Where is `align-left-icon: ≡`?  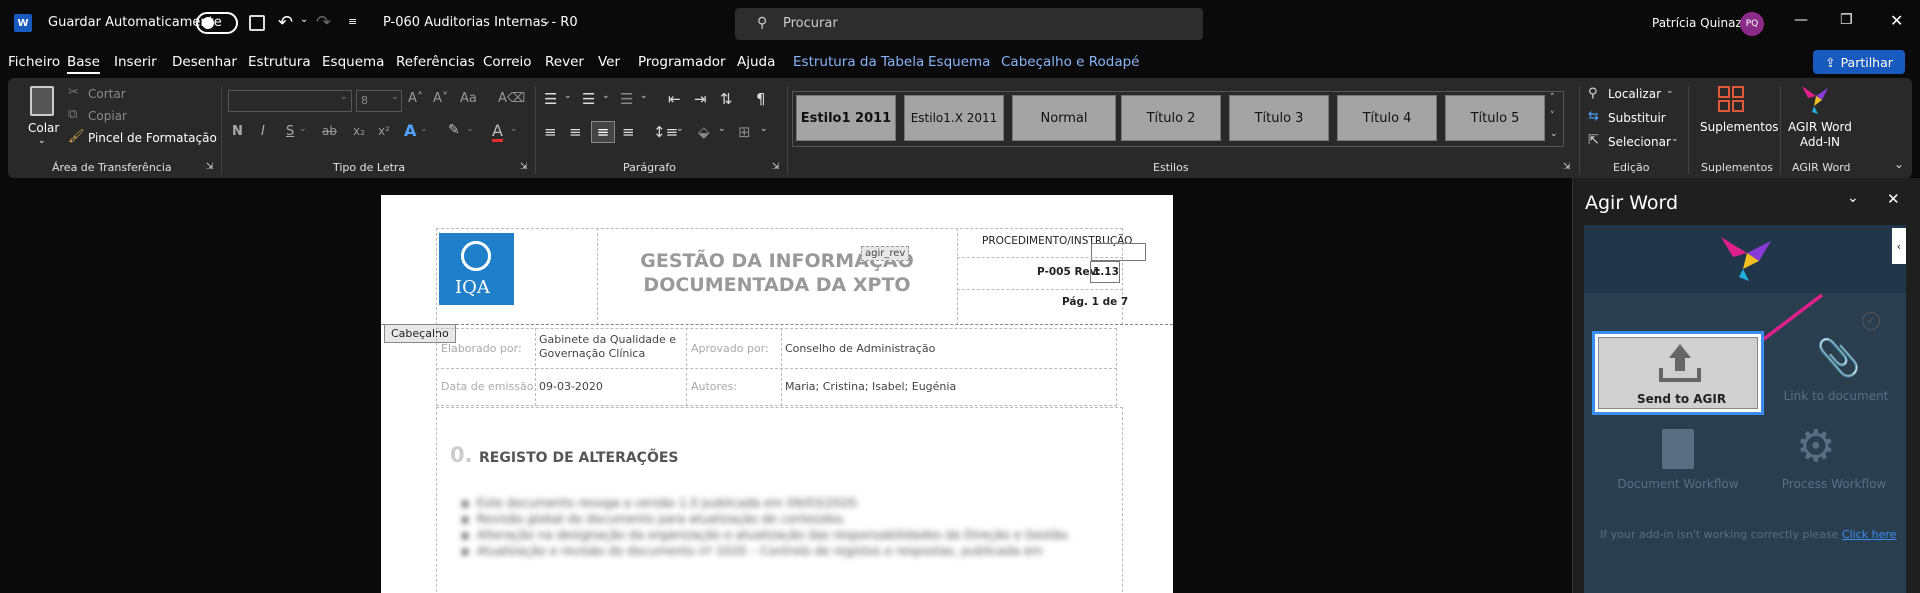 align-left-icon: ≡ is located at coordinates (550, 132).